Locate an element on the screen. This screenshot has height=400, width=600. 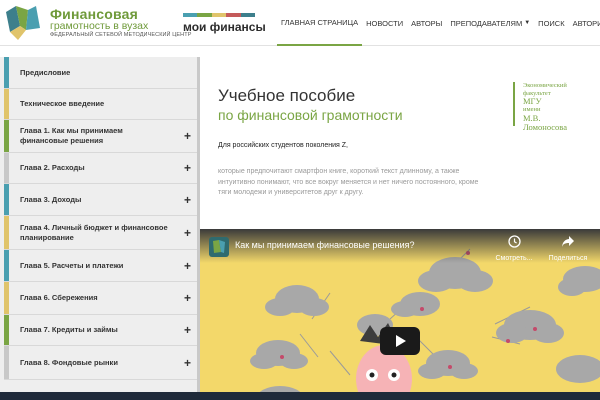
badge-line: Экономический is located at coordinates (545, 85).